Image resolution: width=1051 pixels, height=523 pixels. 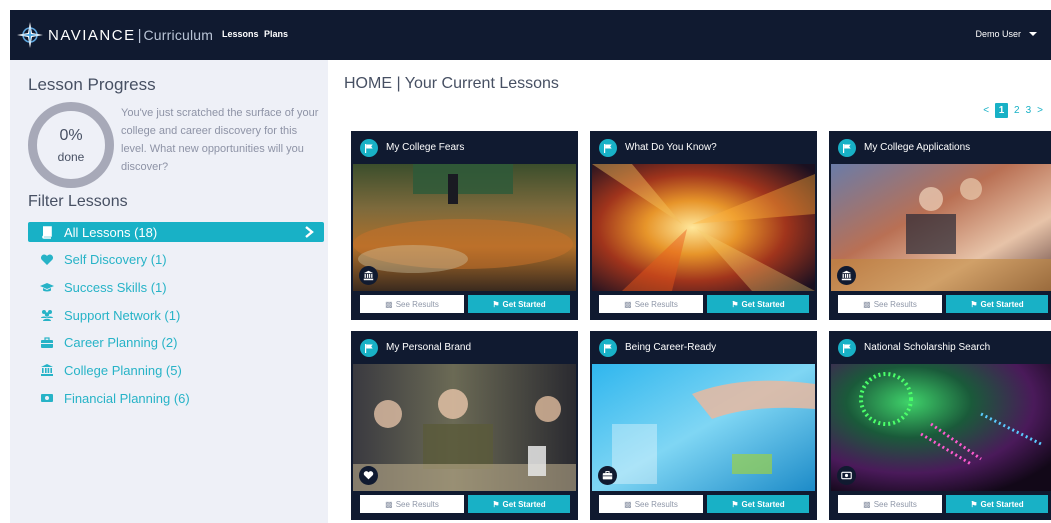 I want to click on user-name: Demo User, so click(x=998, y=34).